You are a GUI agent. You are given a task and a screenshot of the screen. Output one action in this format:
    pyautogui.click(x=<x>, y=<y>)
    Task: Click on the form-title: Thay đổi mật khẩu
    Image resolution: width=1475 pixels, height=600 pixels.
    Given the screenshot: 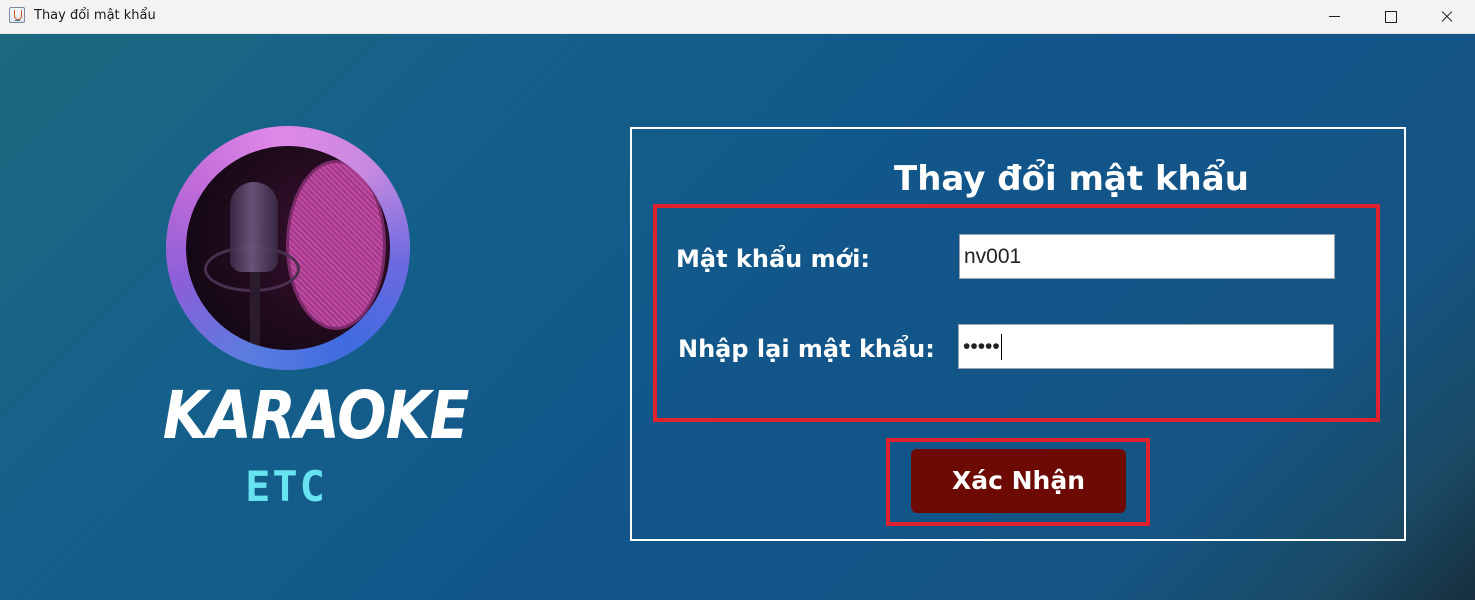 What is the action you would take?
    pyautogui.click(x=1071, y=179)
    